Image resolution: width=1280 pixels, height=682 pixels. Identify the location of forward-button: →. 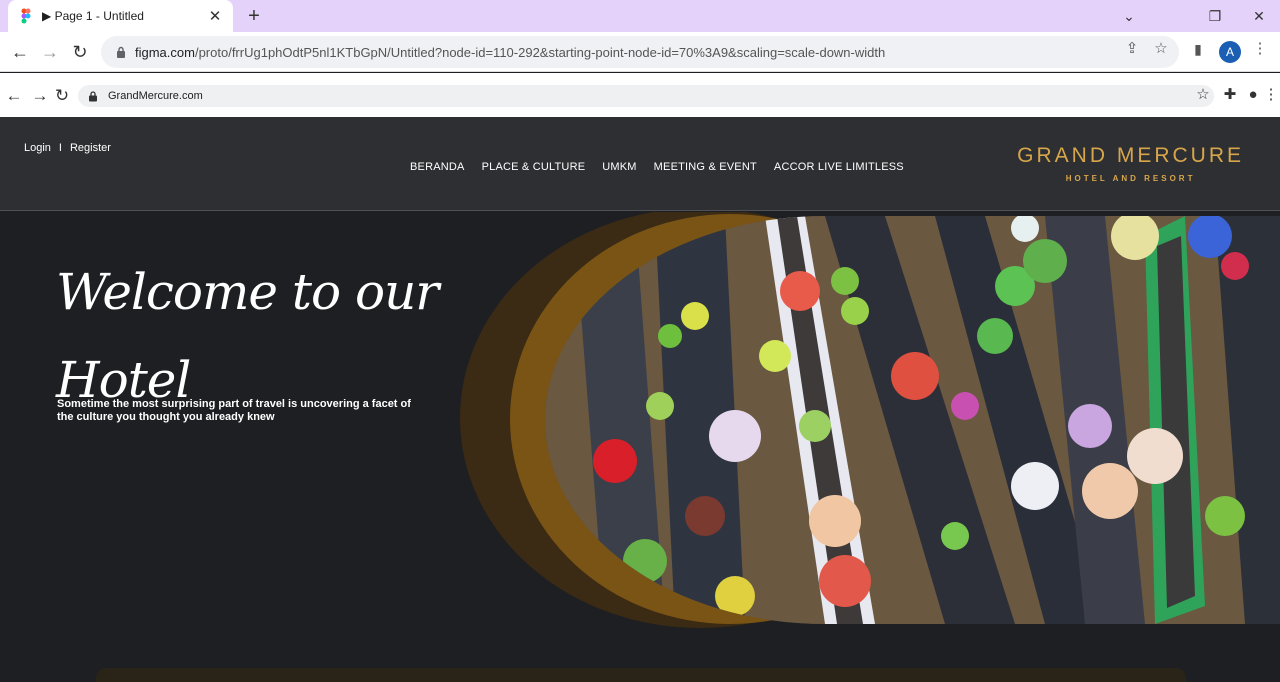
(50, 52).